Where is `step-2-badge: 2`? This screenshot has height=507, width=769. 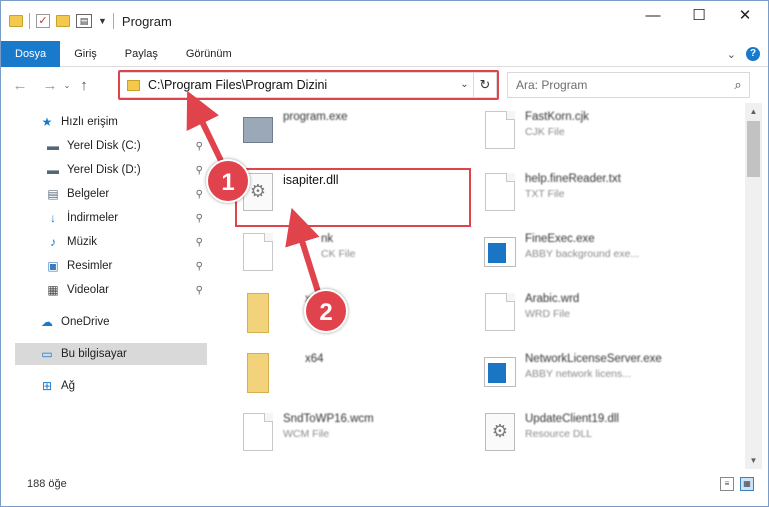 step-2-badge: 2 is located at coordinates (326, 311).